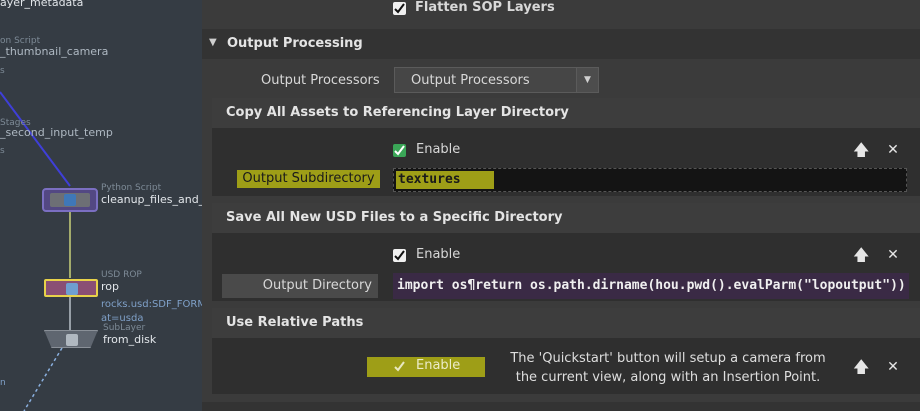 The image size is (920, 411). What do you see at coordinates (587, 80) in the screenshot?
I see `dropdown-arrow-icon: ▼` at bounding box center [587, 80].